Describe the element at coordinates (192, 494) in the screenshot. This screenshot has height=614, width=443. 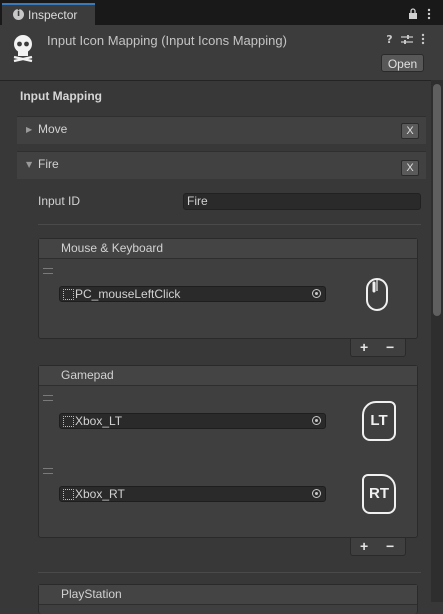
I see `icon-object-field: Xbox_RT` at that location.